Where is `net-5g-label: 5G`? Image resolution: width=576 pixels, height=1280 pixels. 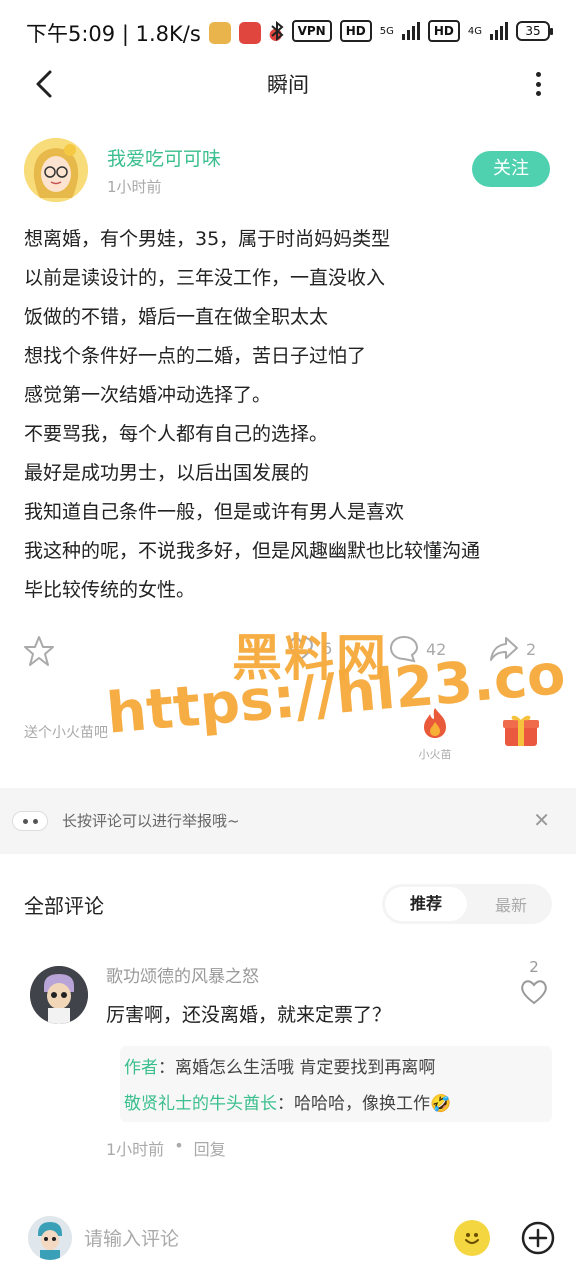
net-5g-label: 5G is located at coordinates (386, 31).